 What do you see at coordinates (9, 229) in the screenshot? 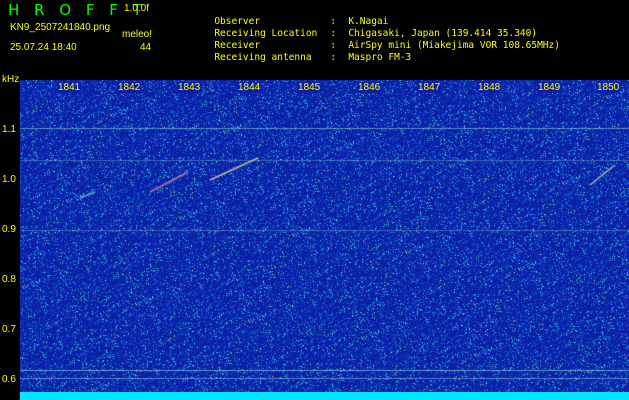
I see `y-tick-label: 0.9` at bounding box center [9, 229].